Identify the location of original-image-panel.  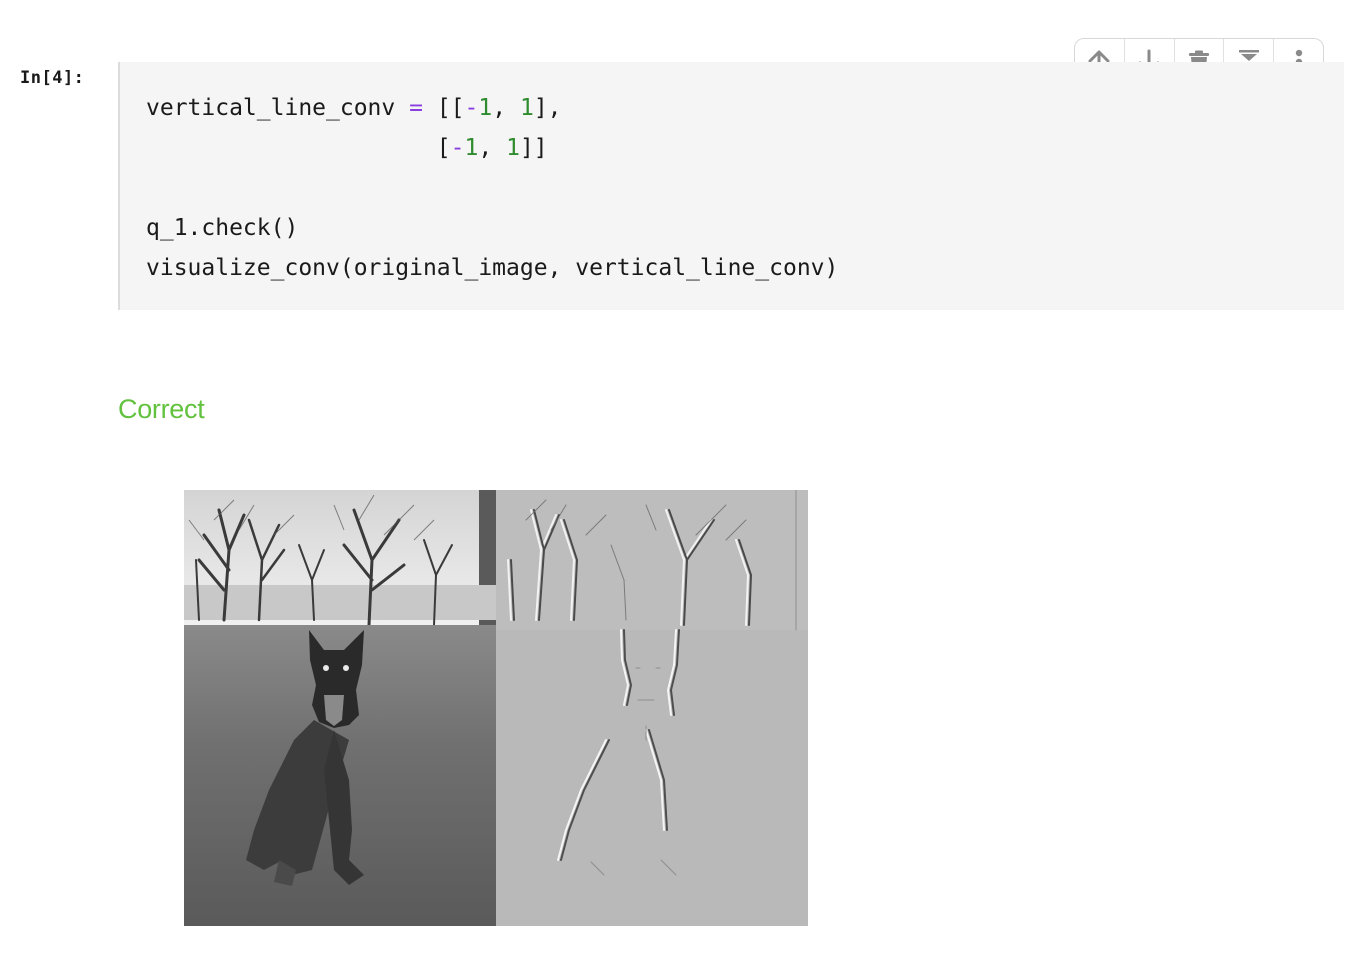
(340, 708).